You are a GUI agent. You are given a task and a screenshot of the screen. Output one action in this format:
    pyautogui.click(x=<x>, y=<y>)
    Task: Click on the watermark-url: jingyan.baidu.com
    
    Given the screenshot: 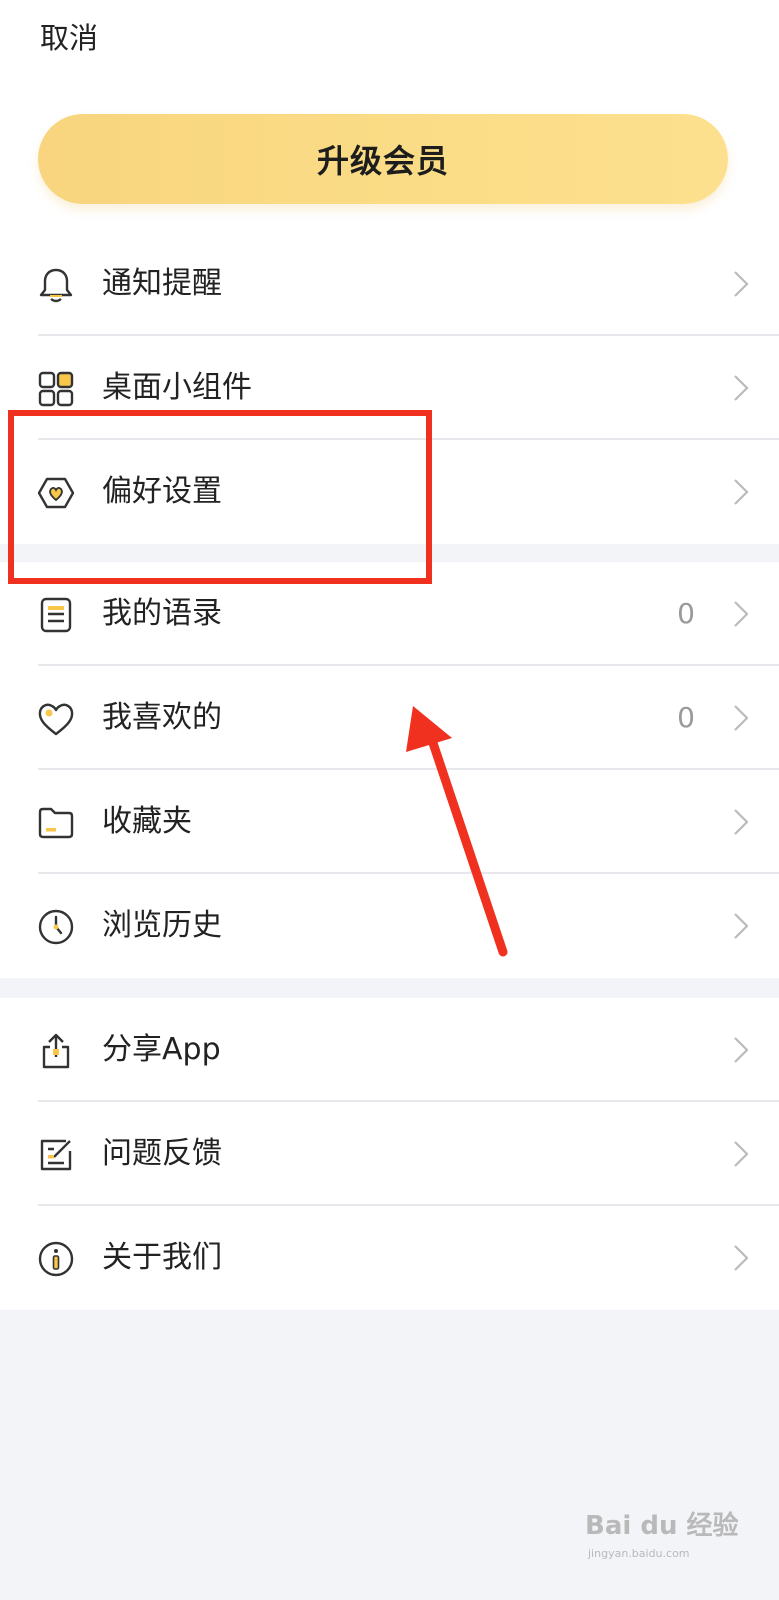 What is the action you would take?
    pyautogui.click(x=639, y=1553)
    